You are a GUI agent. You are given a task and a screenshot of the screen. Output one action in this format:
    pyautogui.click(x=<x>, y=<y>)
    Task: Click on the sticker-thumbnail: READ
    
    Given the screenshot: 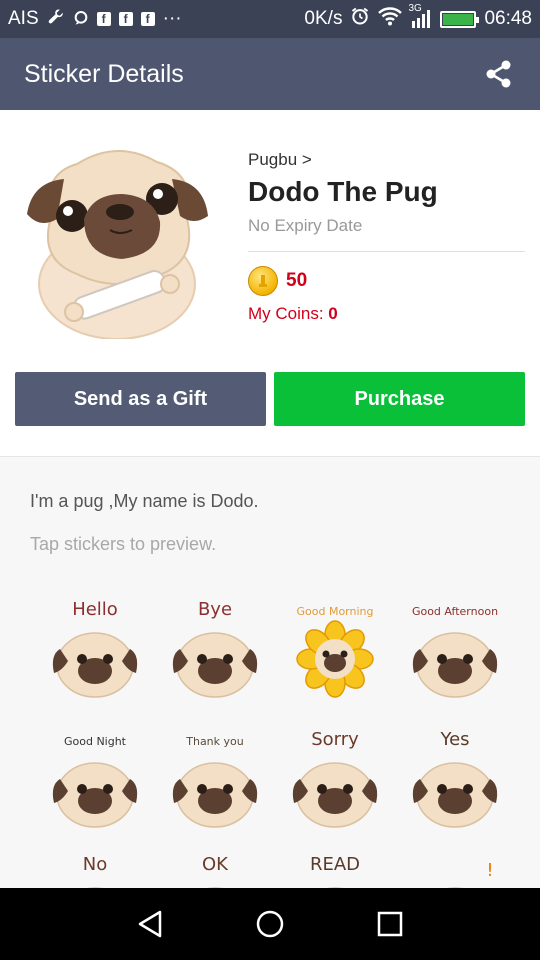 What is the action you would take?
    pyautogui.click(x=335, y=870)
    